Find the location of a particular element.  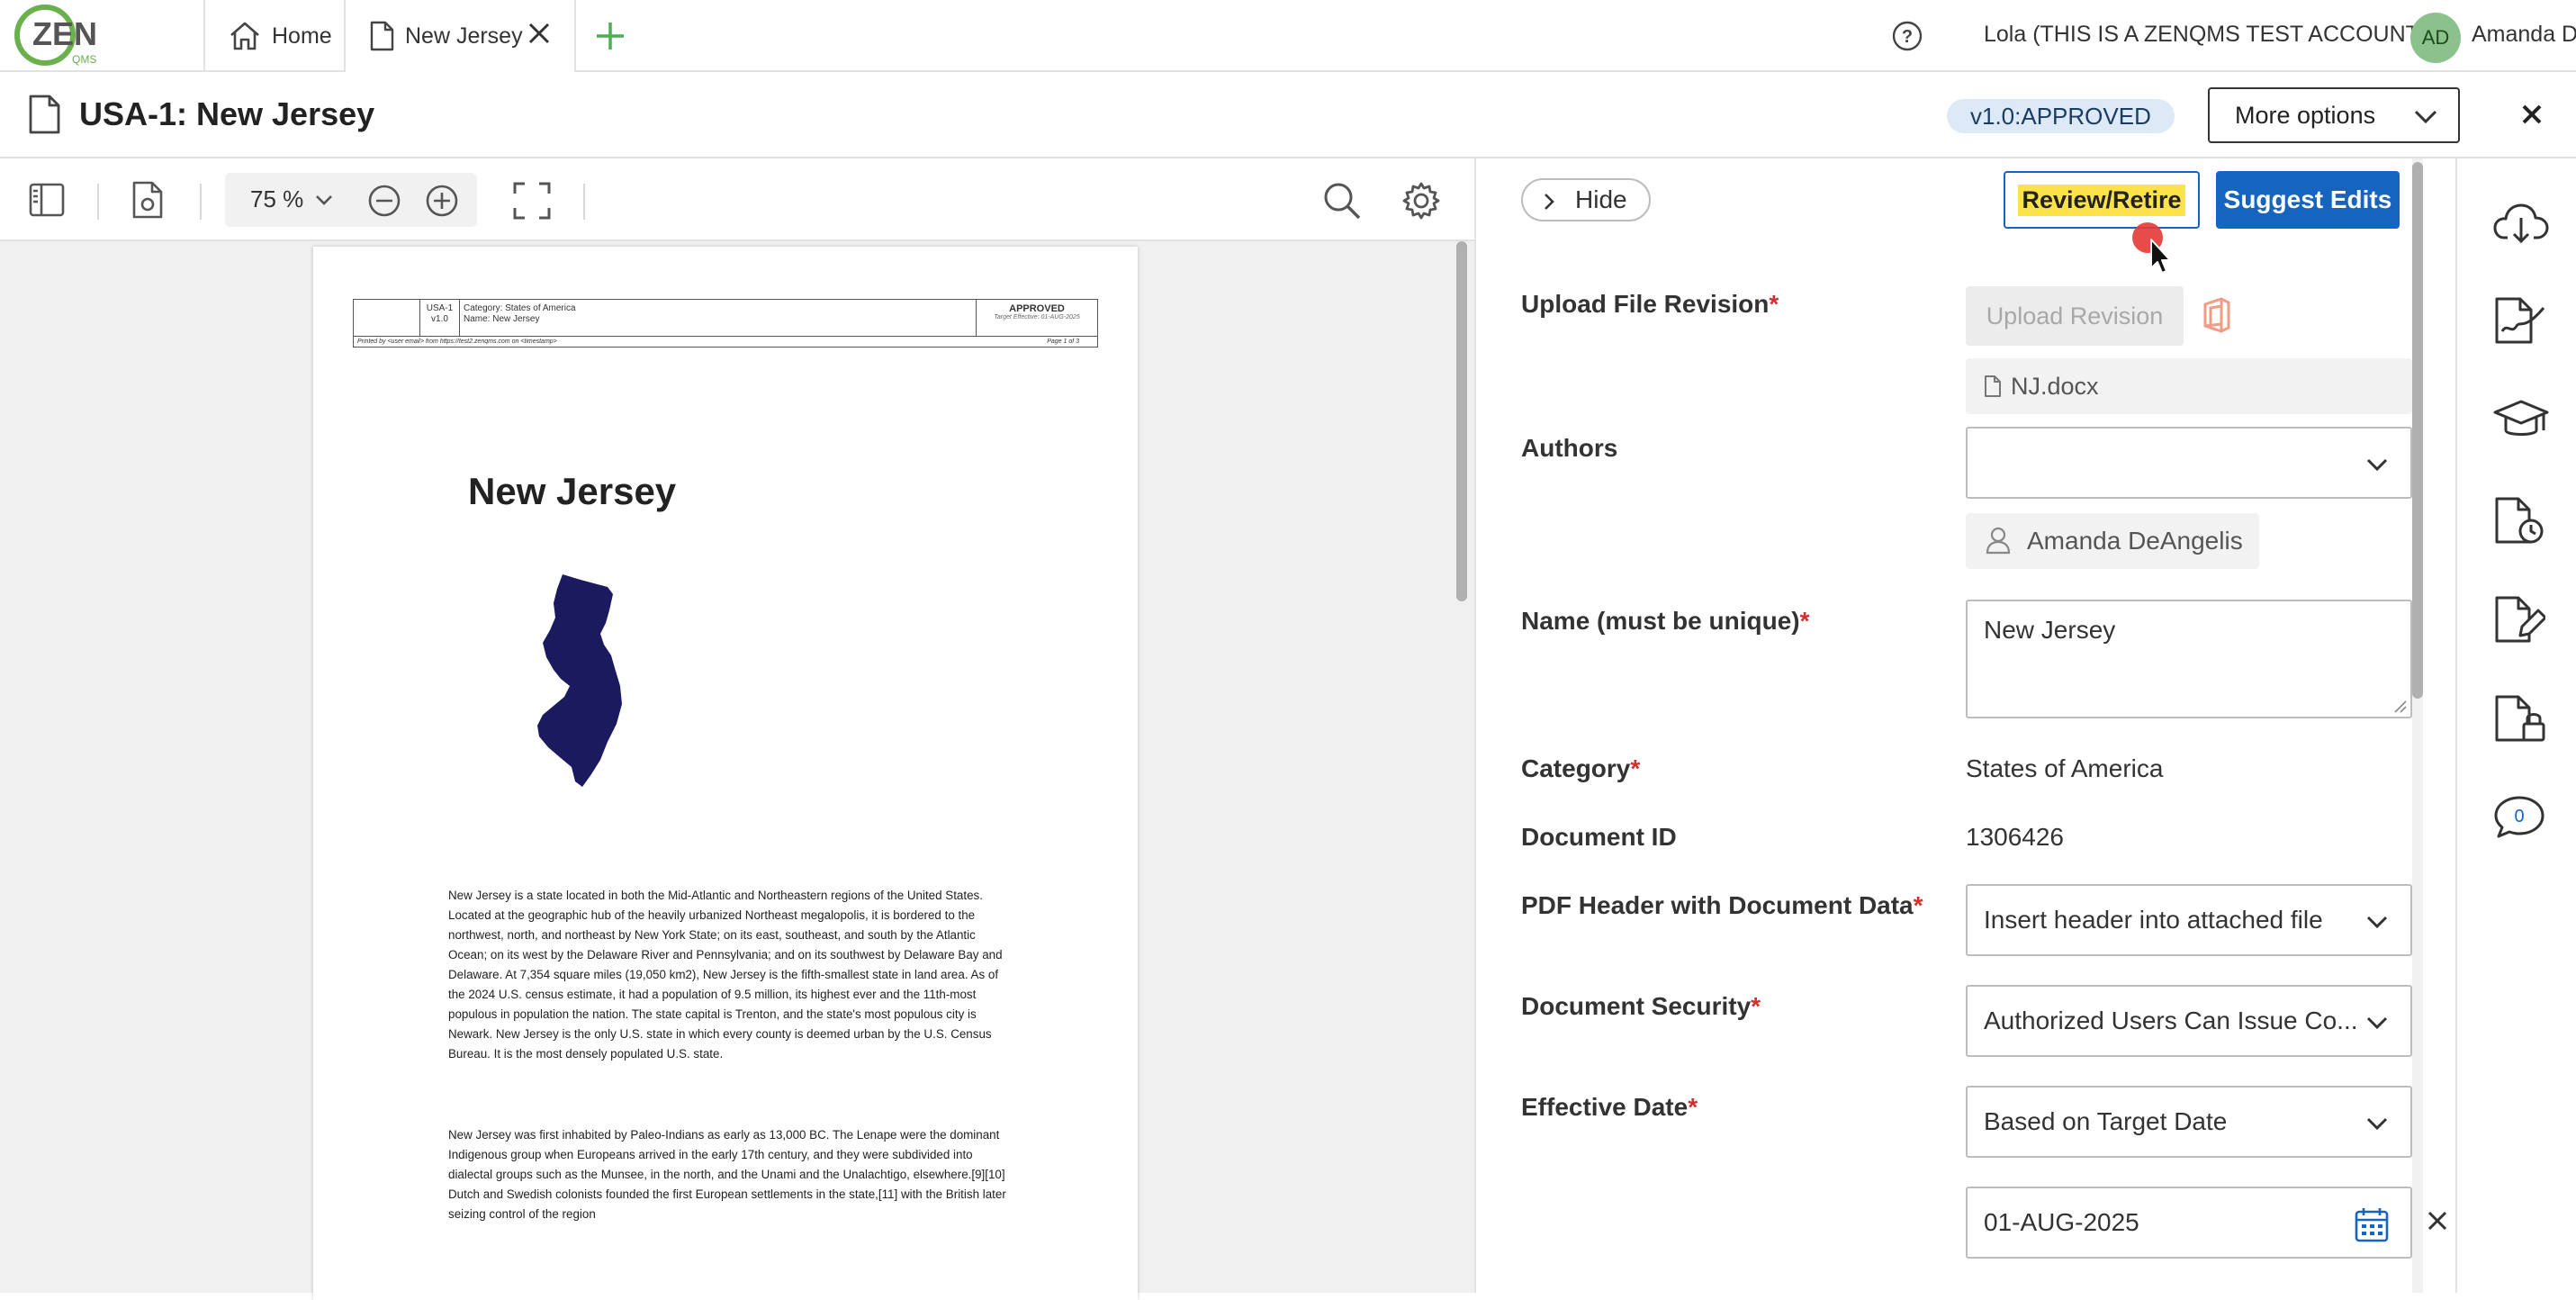

pdf-header-blank-cell is located at coordinates (387, 318).